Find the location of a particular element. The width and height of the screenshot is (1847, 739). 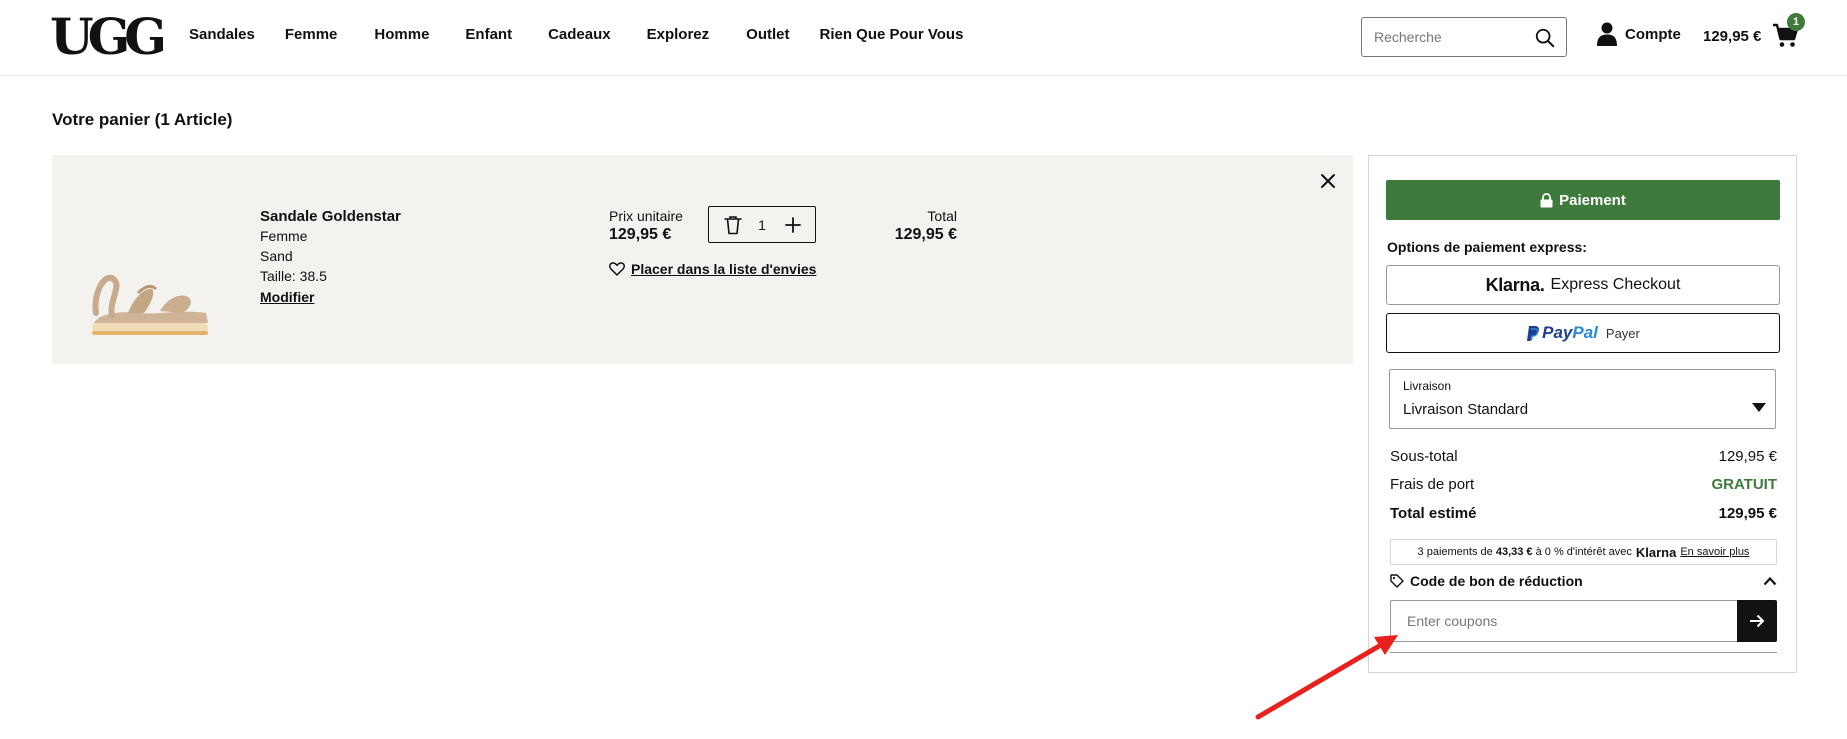

arrow-right-icon is located at coordinates (1757, 621).